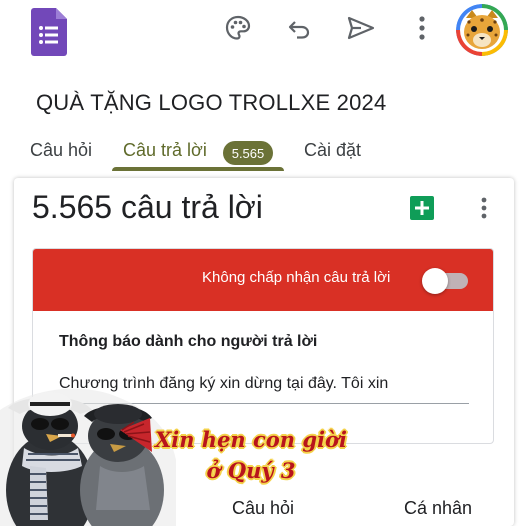 The height and width of the screenshot is (526, 526). I want to click on more-vert-icon, so click(422, 28).